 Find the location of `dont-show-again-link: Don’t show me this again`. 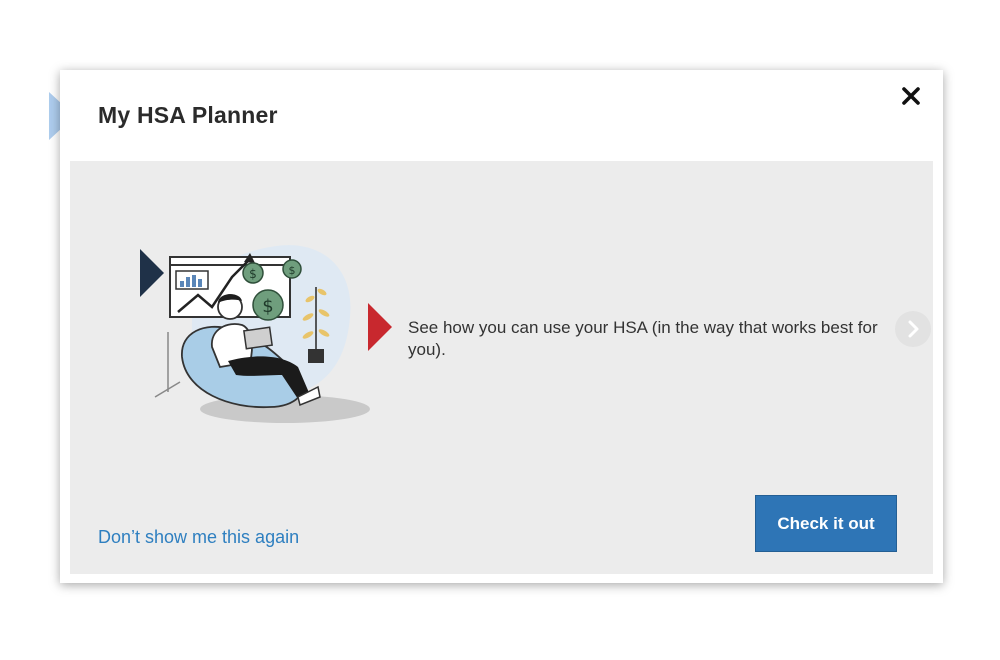

dont-show-again-link: Don’t show me this again is located at coordinates (198, 537).